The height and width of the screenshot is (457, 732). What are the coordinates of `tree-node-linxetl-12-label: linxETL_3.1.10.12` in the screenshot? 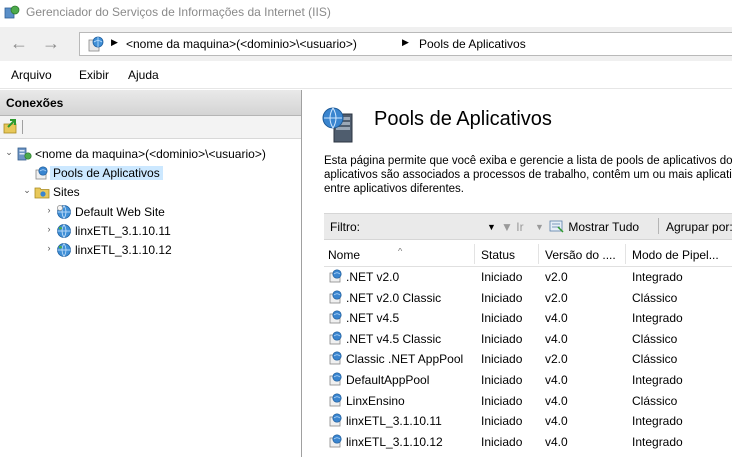 It's located at (123, 250).